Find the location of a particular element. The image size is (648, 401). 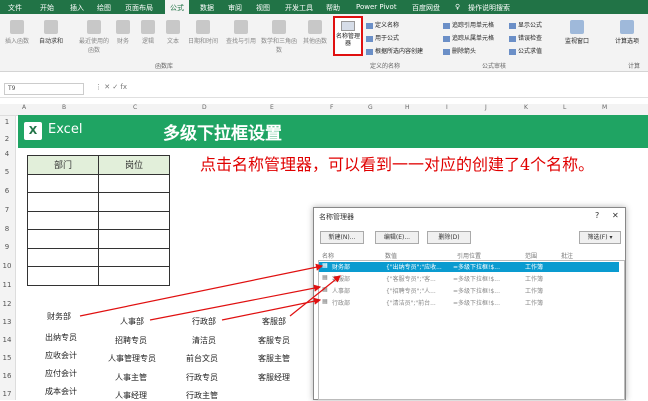

annotation-arrows is located at coordinates (210, 292).